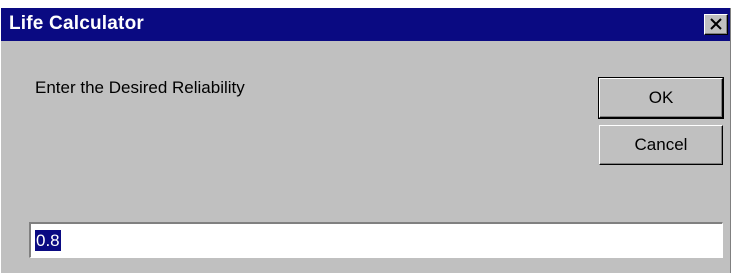 The height and width of the screenshot is (273, 733). Describe the element at coordinates (140, 87) in the screenshot. I see `prompt-label: Enter the Desired Reliability` at that location.